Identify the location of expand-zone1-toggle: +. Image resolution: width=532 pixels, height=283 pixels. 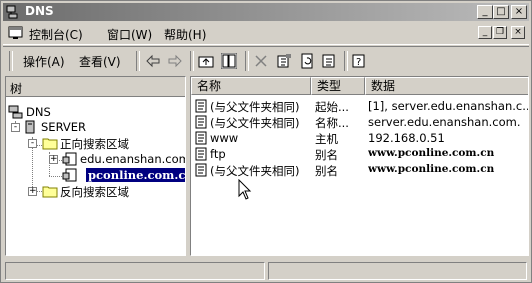
(53, 159).